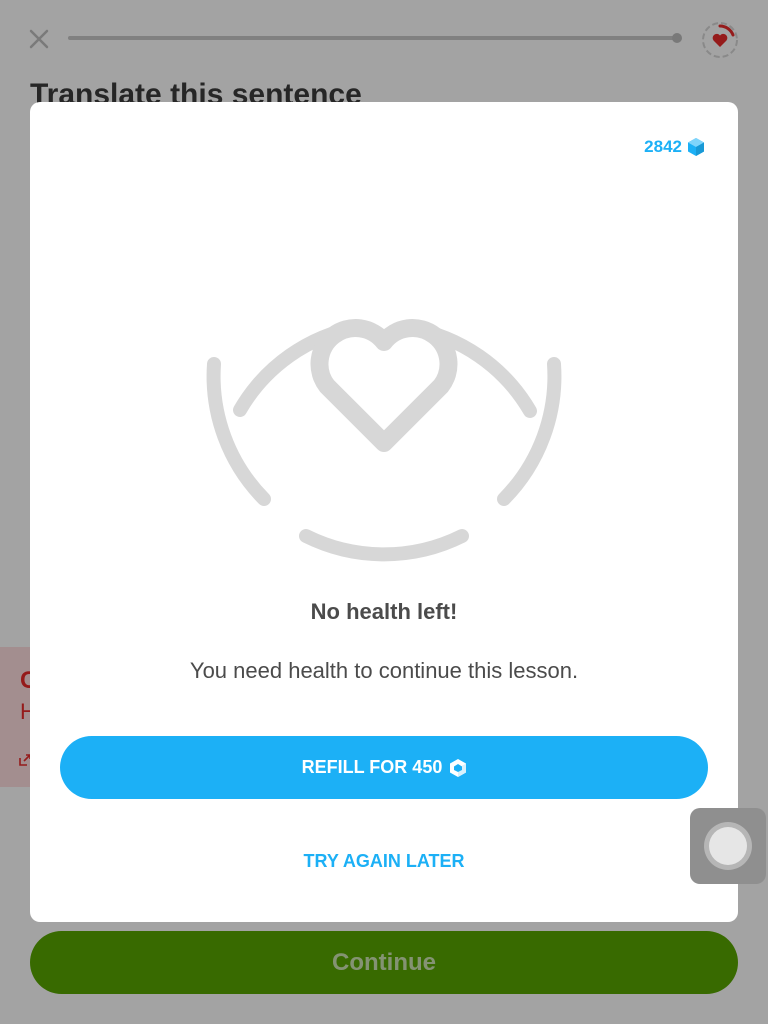 This screenshot has height=1024, width=768. I want to click on assistive-touch-button, so click(728, 846).